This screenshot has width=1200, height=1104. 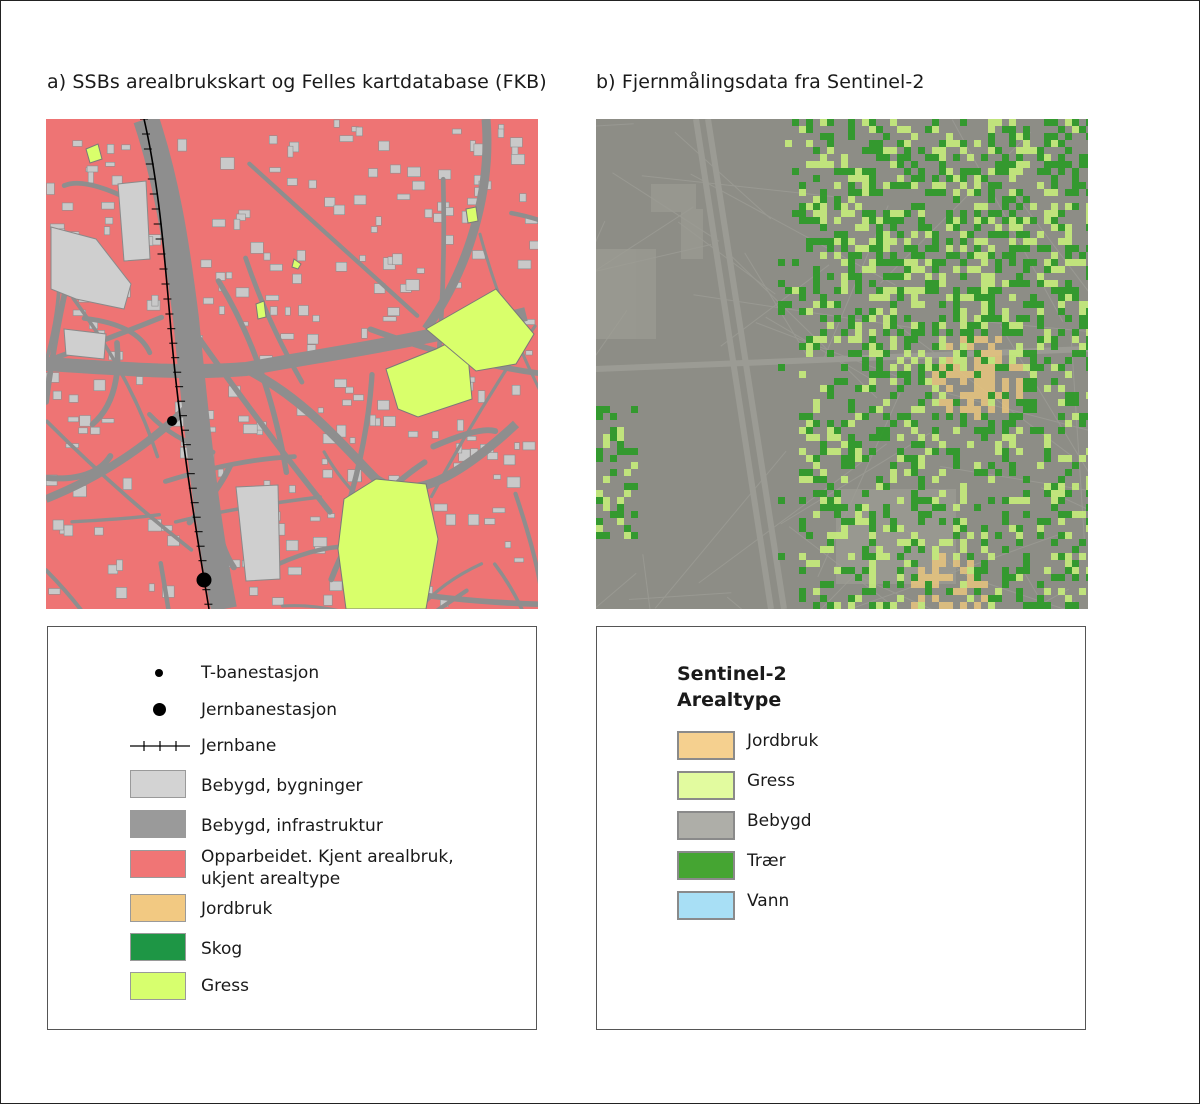 What do you see at coordinates (159, 673) in the screenshot?
I see `t-bane-symbol` at bounding box center [159, 673].